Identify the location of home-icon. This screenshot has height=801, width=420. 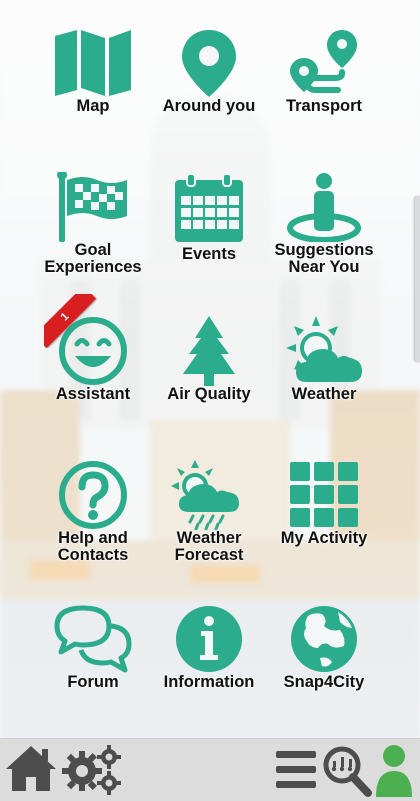
(31, 769).